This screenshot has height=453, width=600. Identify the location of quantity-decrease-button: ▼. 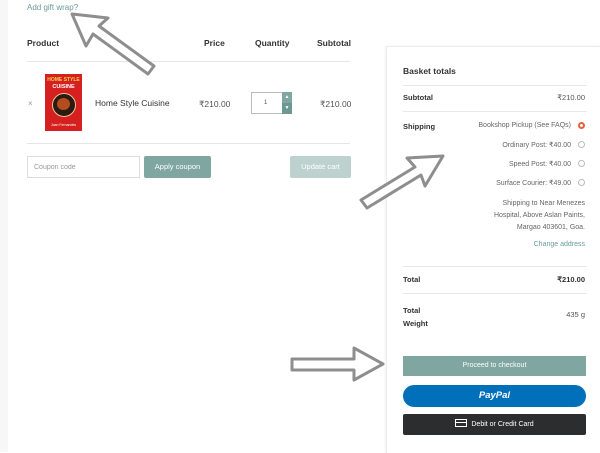
(287, 108).